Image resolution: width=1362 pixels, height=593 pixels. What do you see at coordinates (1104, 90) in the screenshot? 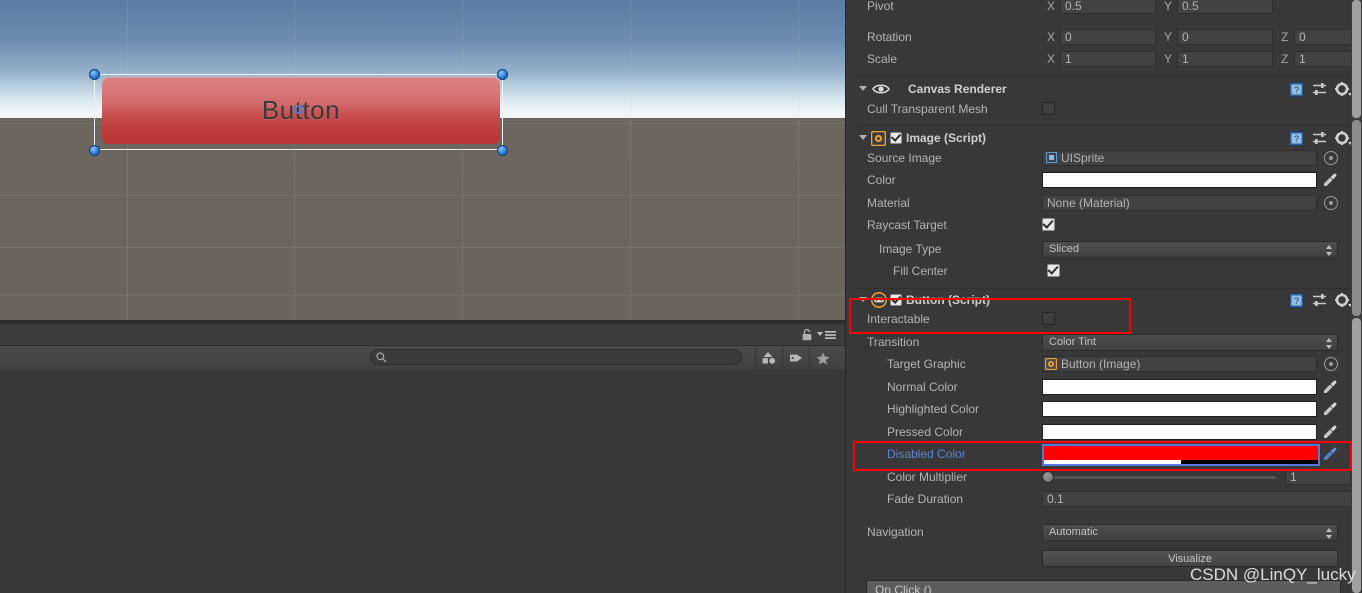
I see `canvas-renderer-header: Canvas Renderer ?` at bounding box center [1104, 90].